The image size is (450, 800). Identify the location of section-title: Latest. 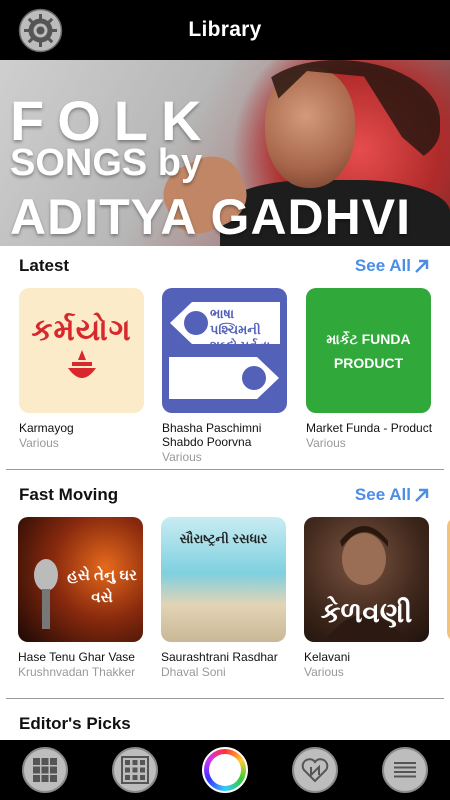
(44, 265).